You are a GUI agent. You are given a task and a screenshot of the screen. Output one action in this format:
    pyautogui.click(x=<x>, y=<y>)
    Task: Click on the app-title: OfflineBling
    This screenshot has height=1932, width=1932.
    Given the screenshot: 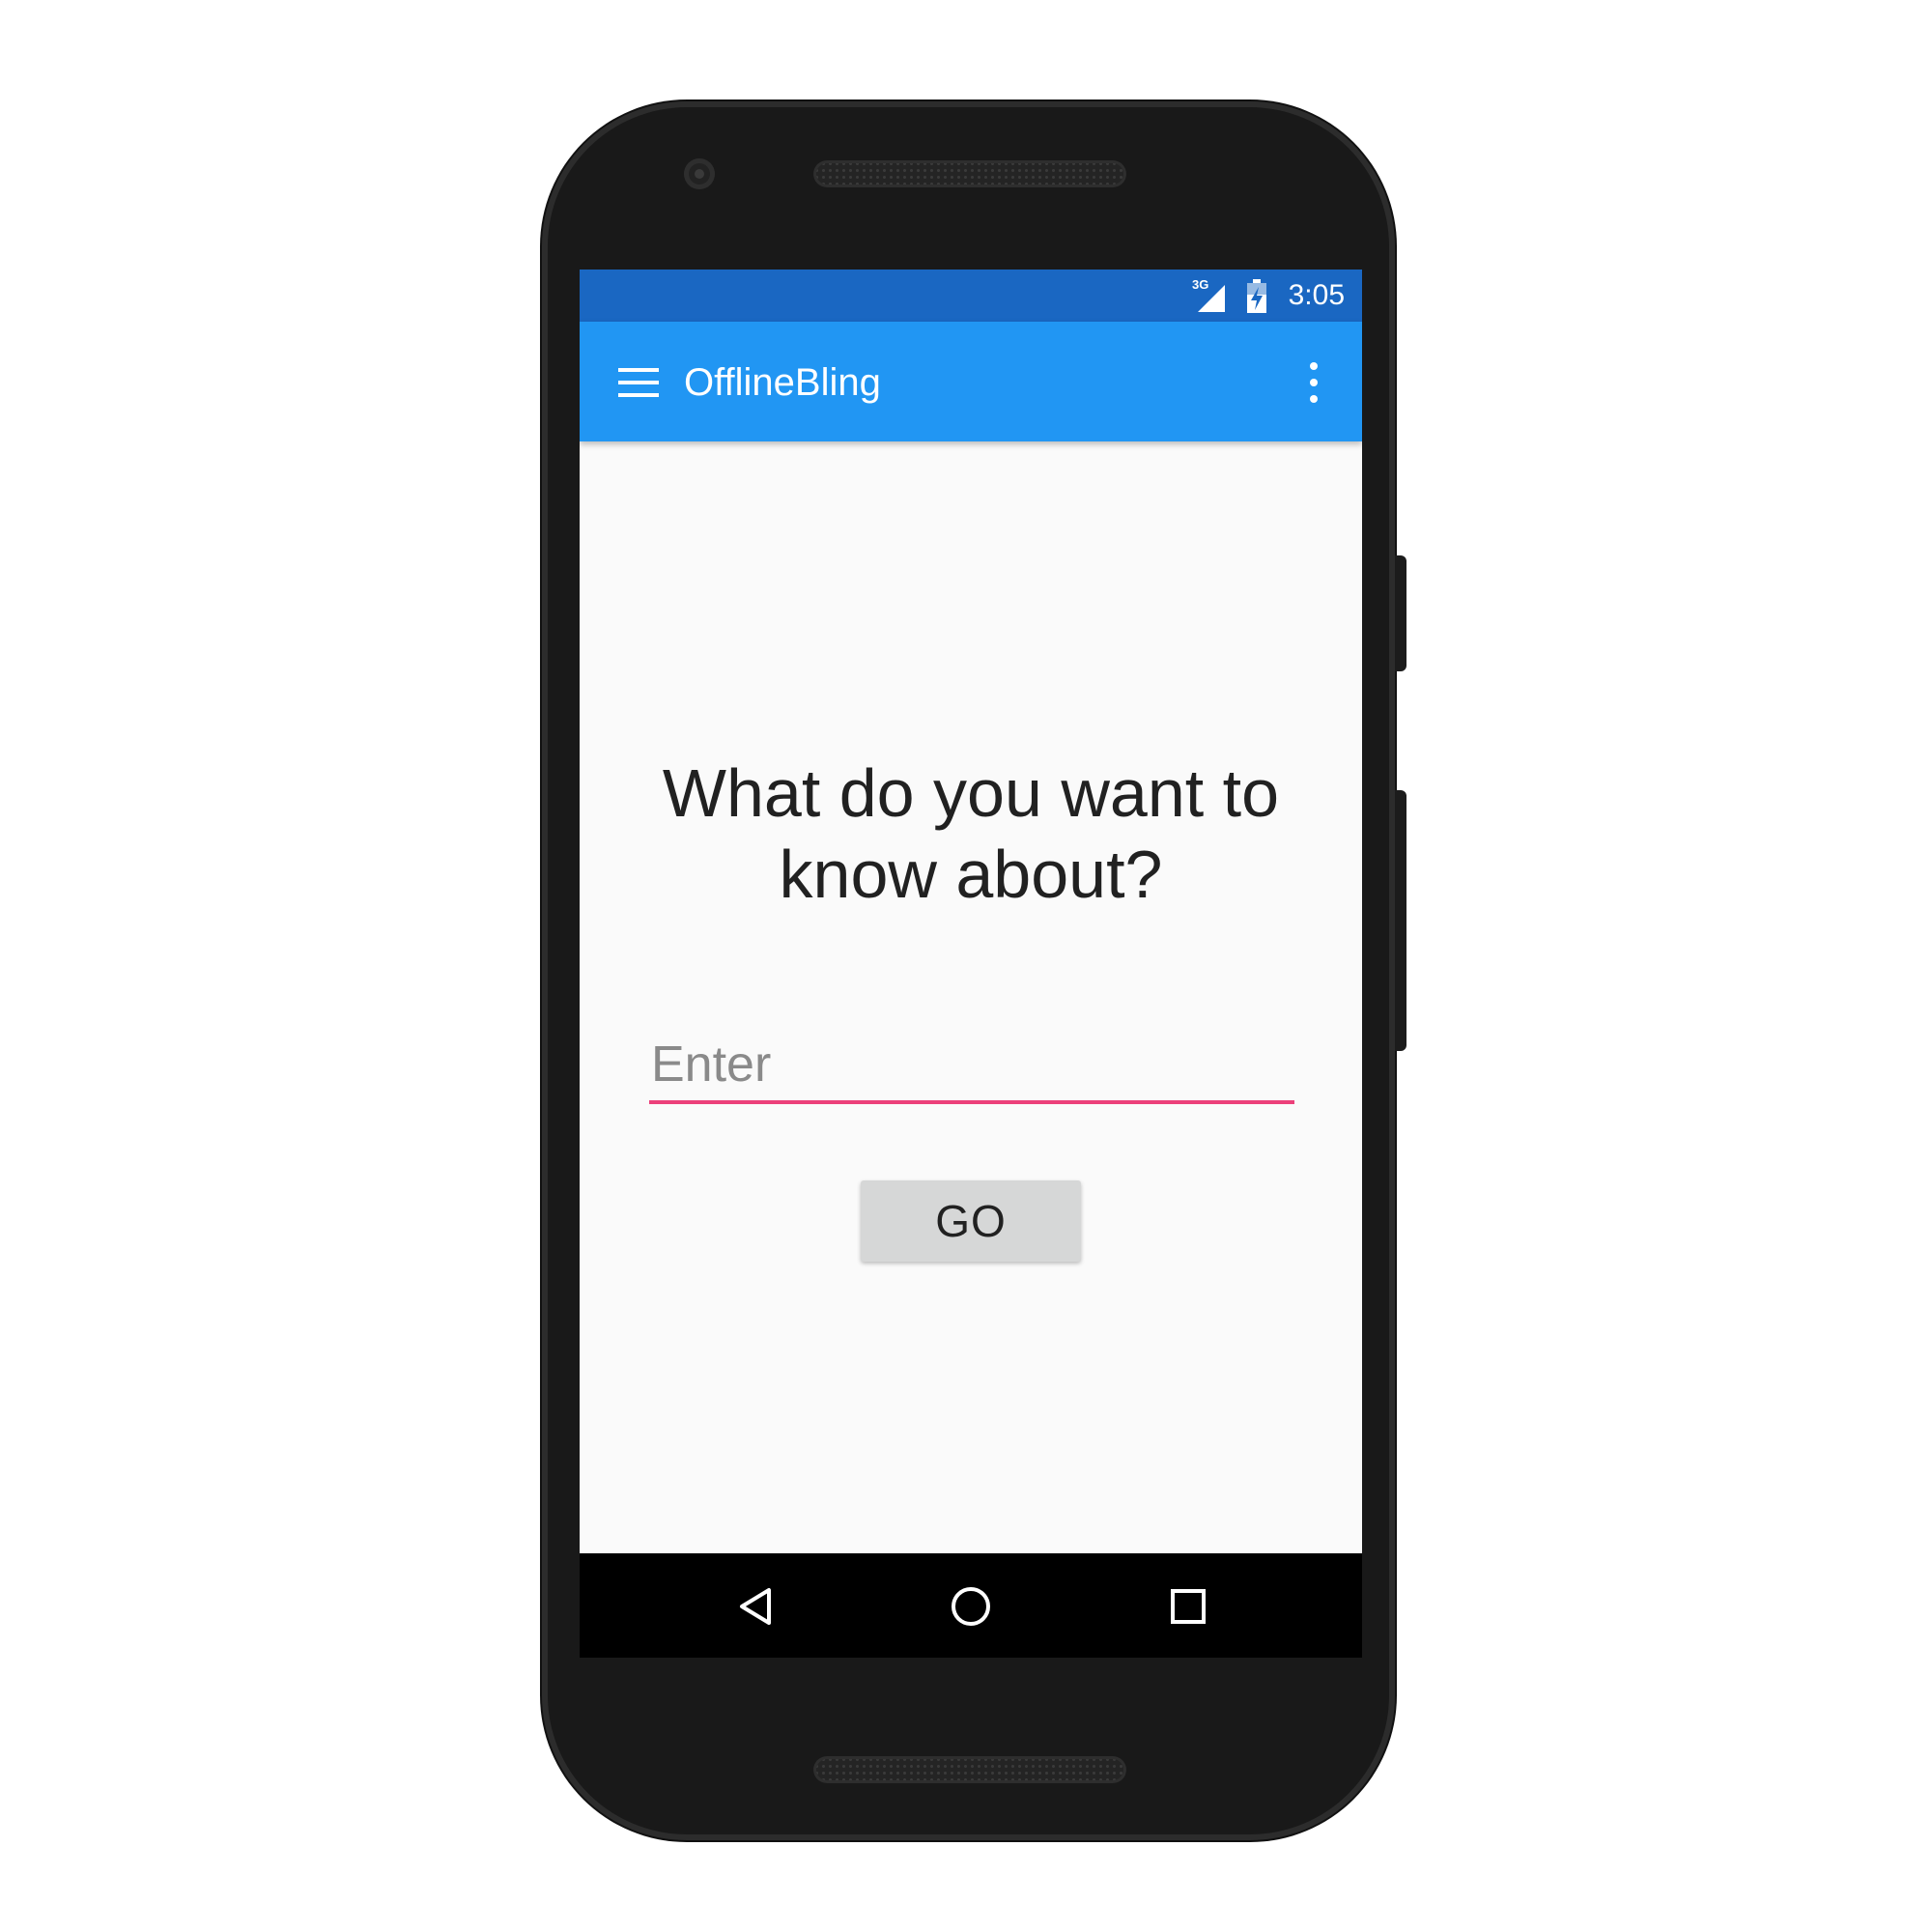 What is the action you would take?
    pyautogui.click(x=782, y=382)
    